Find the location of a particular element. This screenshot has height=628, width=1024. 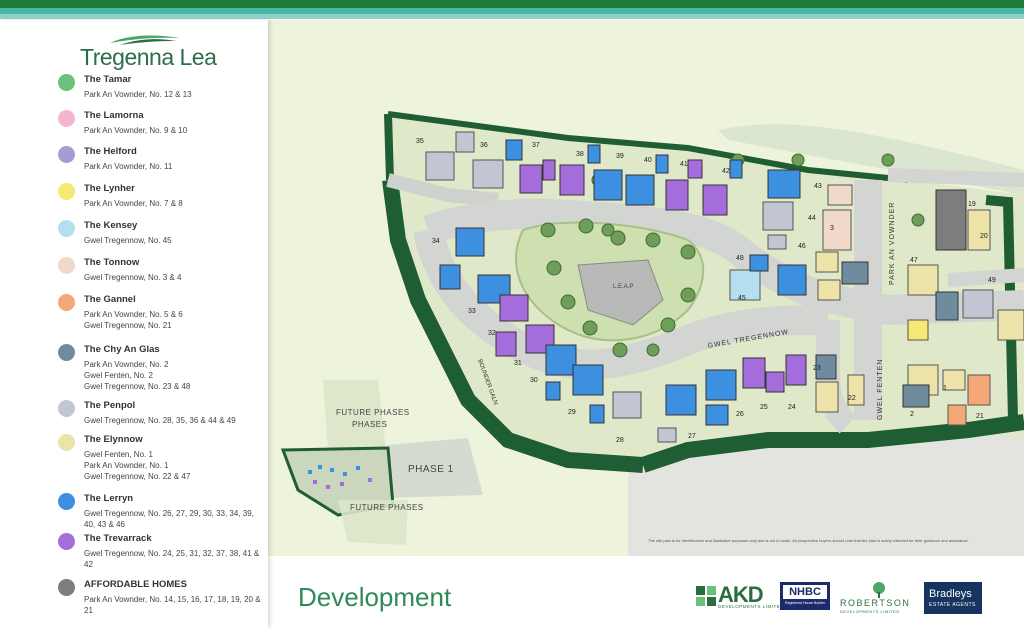

svg-text: 38 is located at coordinates (580, 154).